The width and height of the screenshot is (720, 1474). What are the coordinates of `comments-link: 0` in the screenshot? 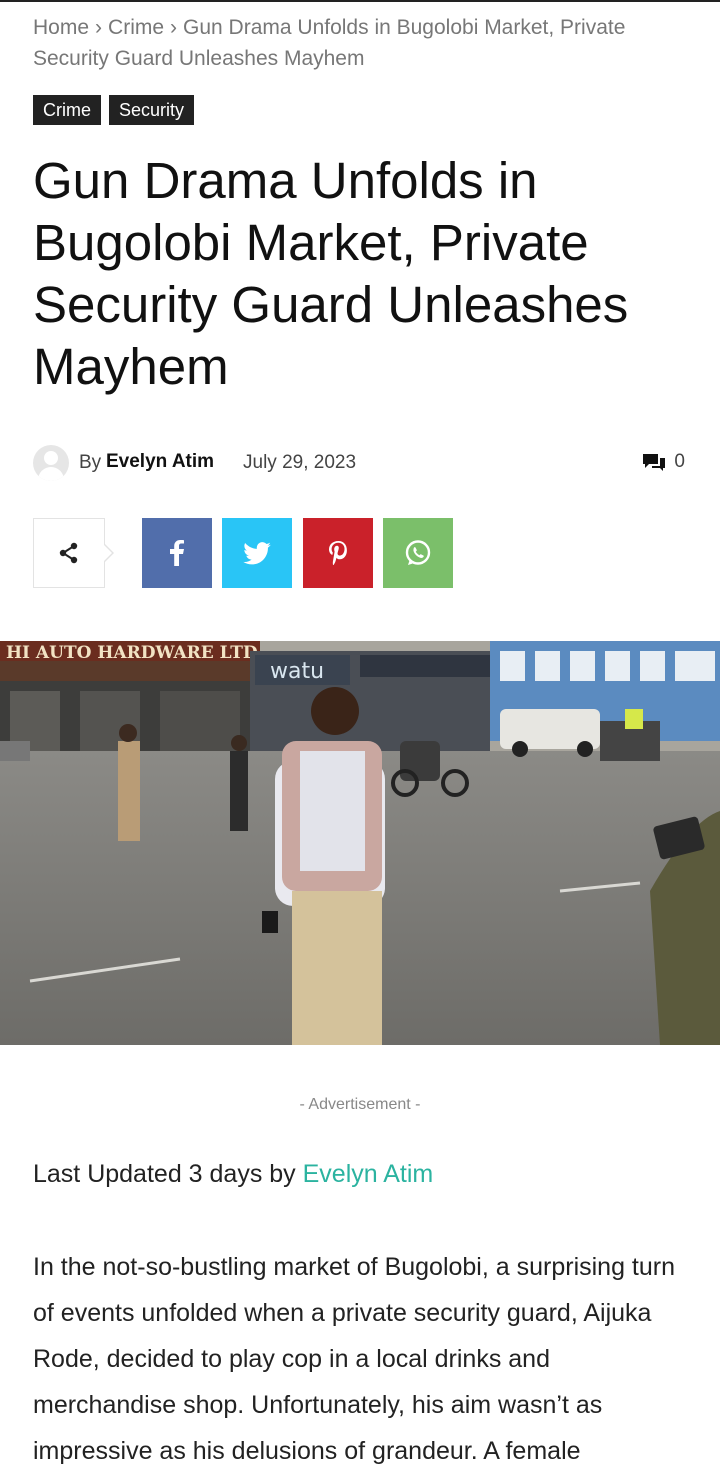 It's located at (663, 462).